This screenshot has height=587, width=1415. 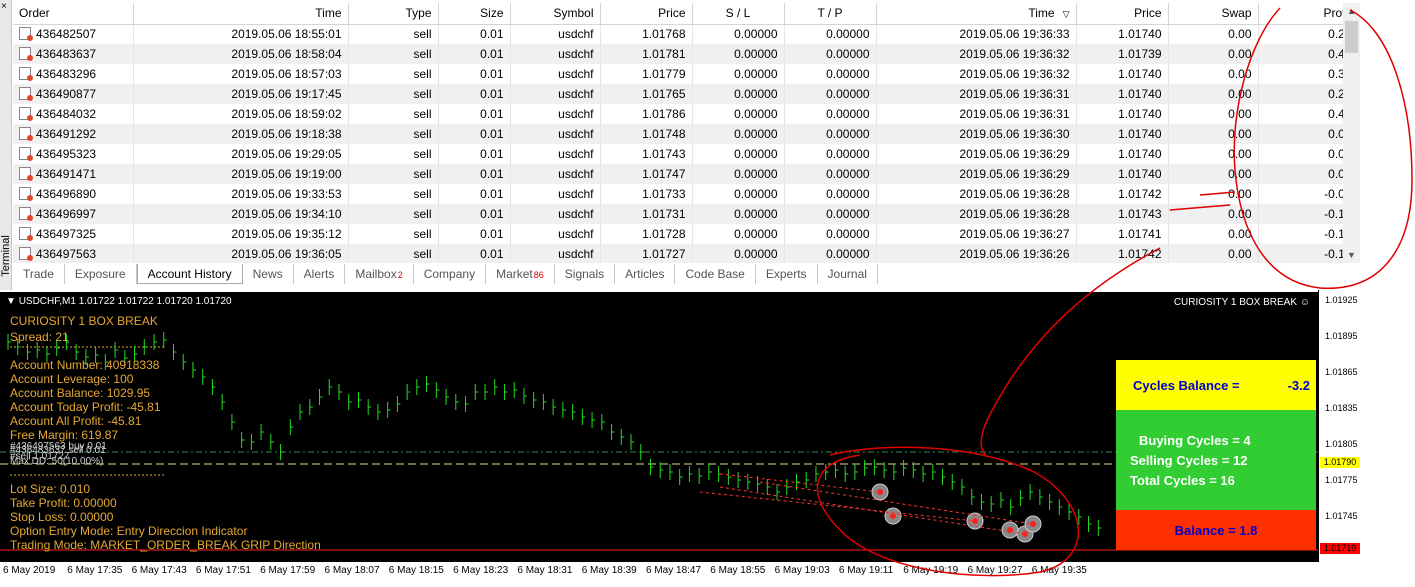 I want to click on column-header: Size, so click(x=474, y=14).